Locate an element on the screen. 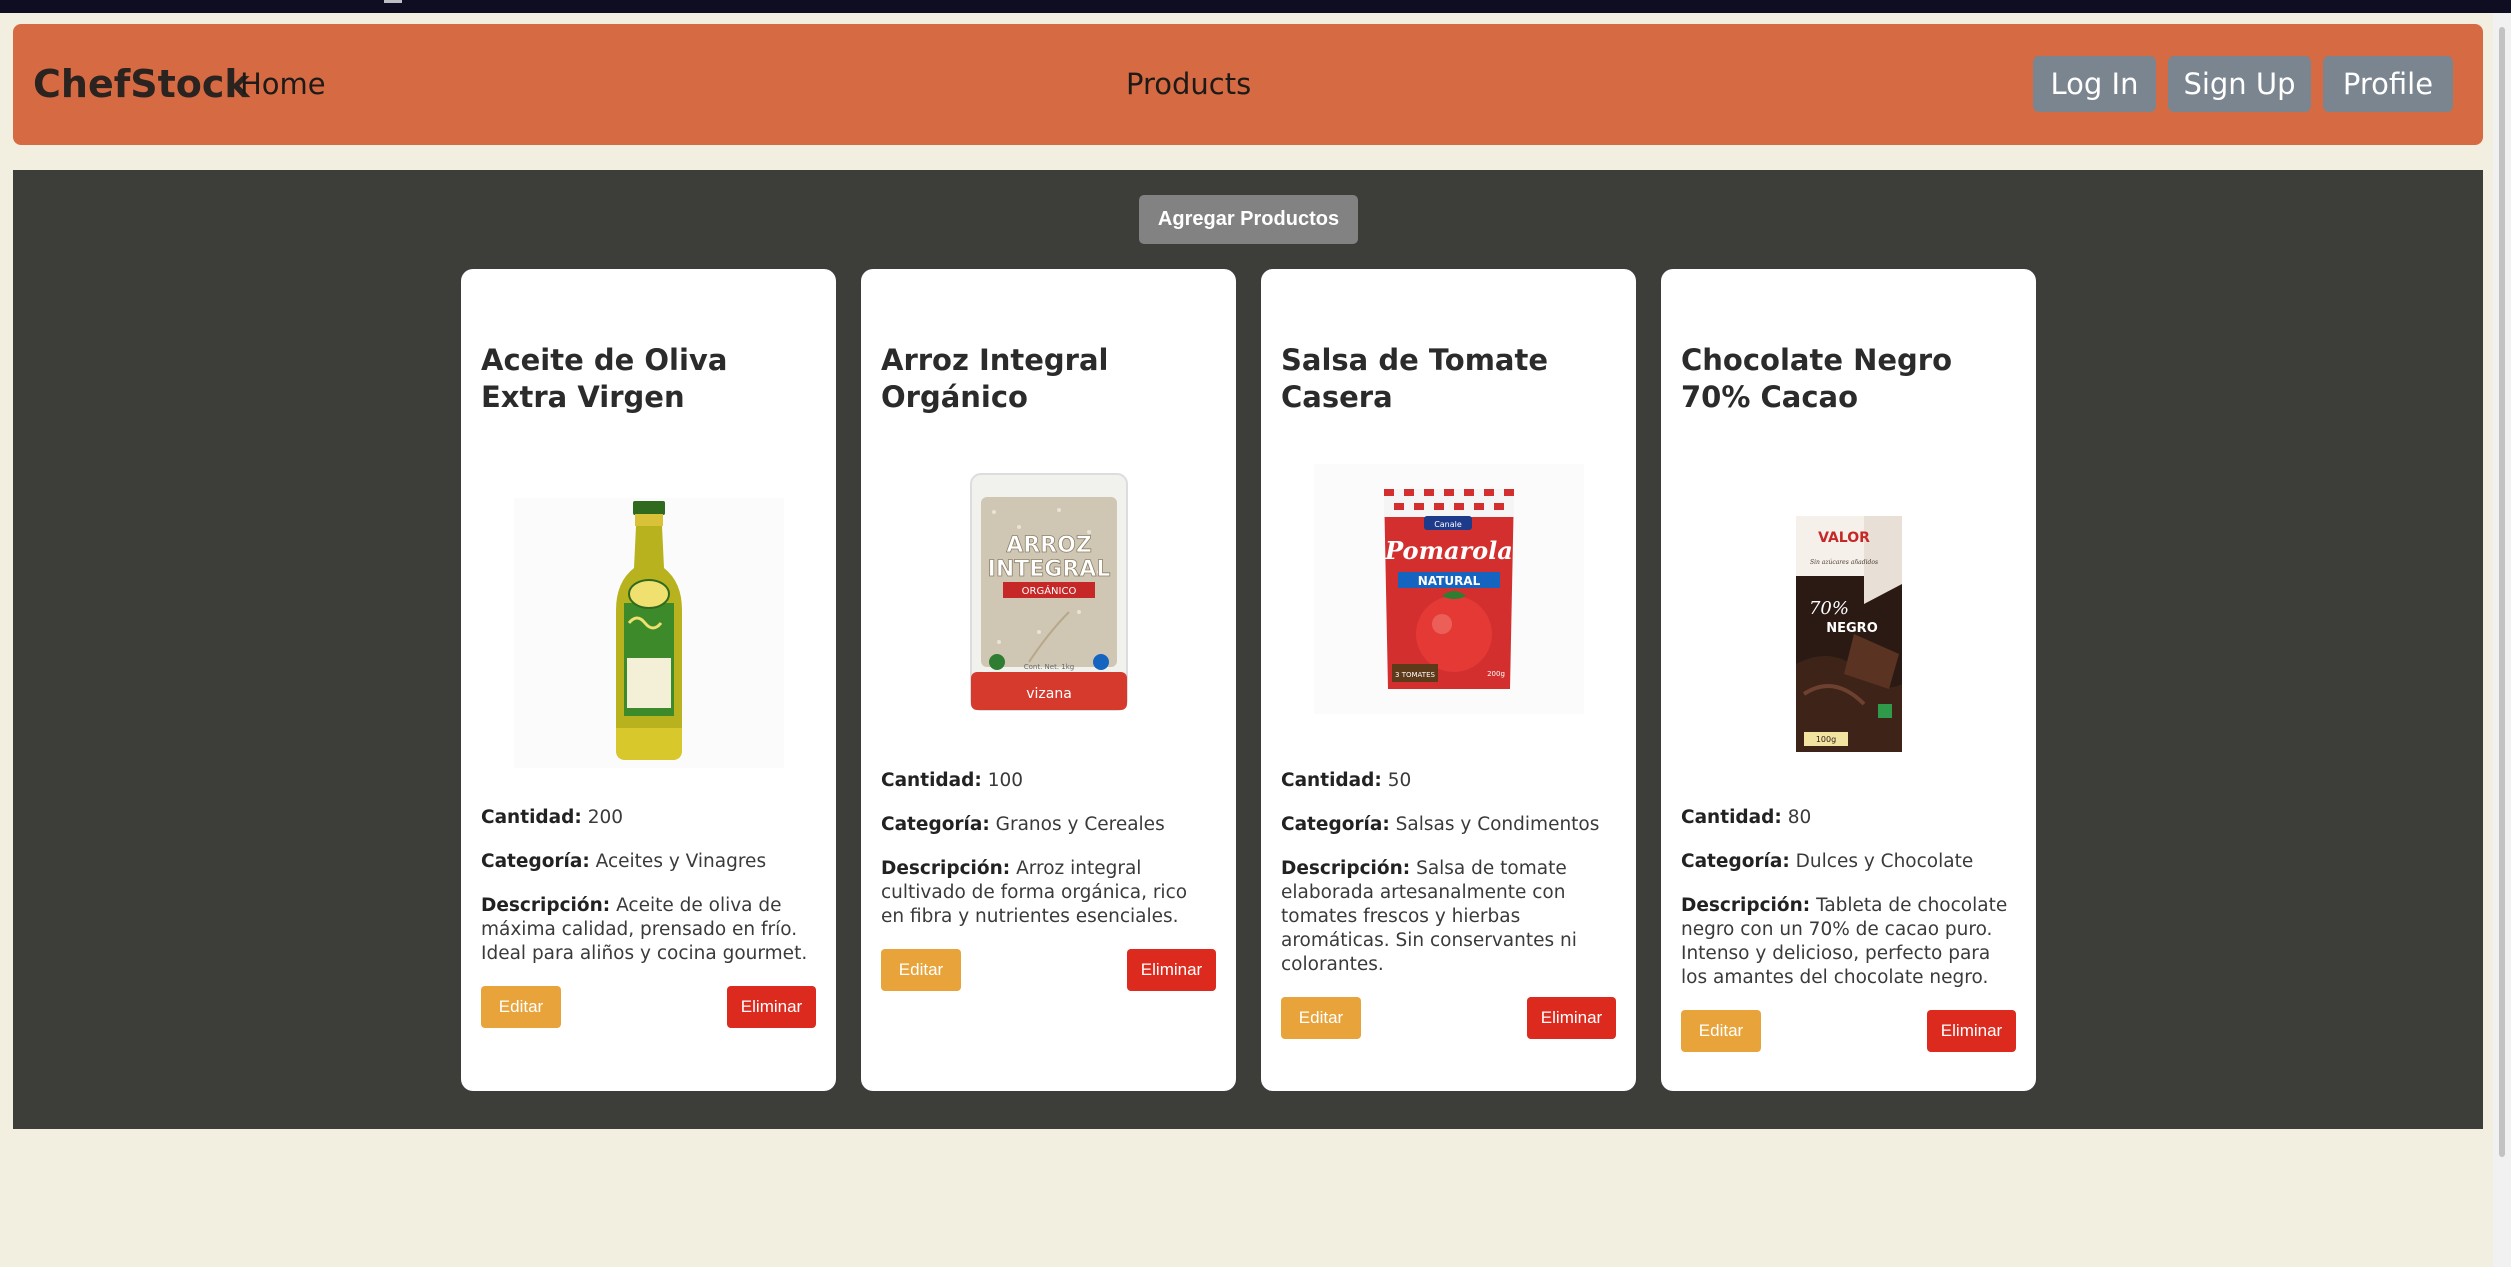  quantity-value: 50 is located at coordinates (1399, 780).